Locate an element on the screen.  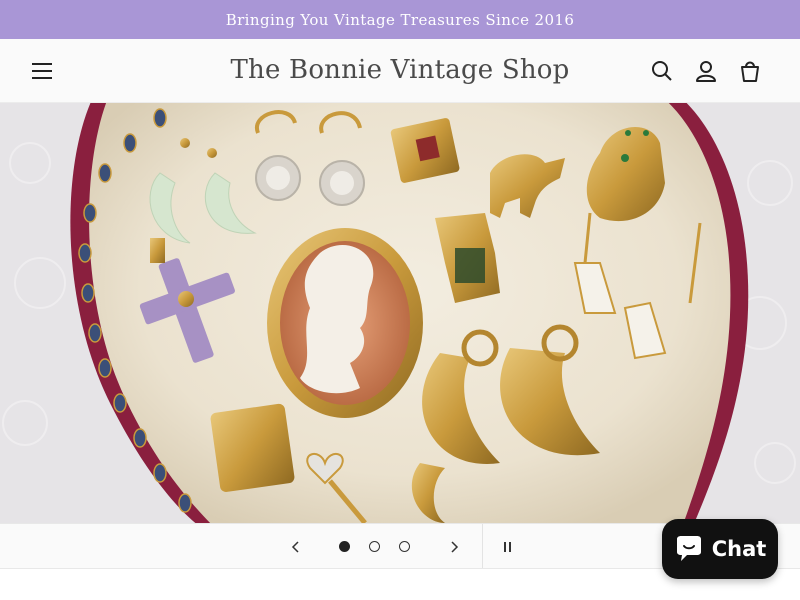
chat-bubble-icon is located at coordinates (688, 548).